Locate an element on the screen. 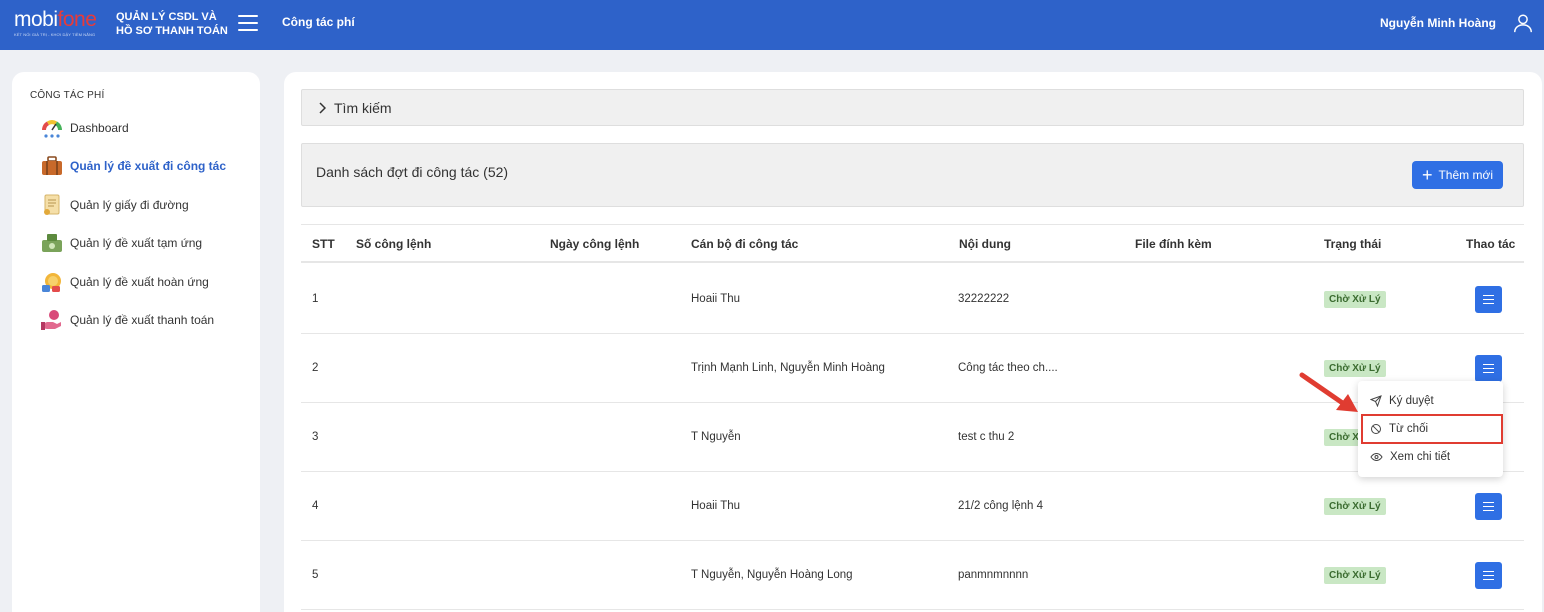 The image size is (1544, 612). cell-staff: T Nguyễn, Nguyễn Hoàng Long is located at coordinates (772, 575).